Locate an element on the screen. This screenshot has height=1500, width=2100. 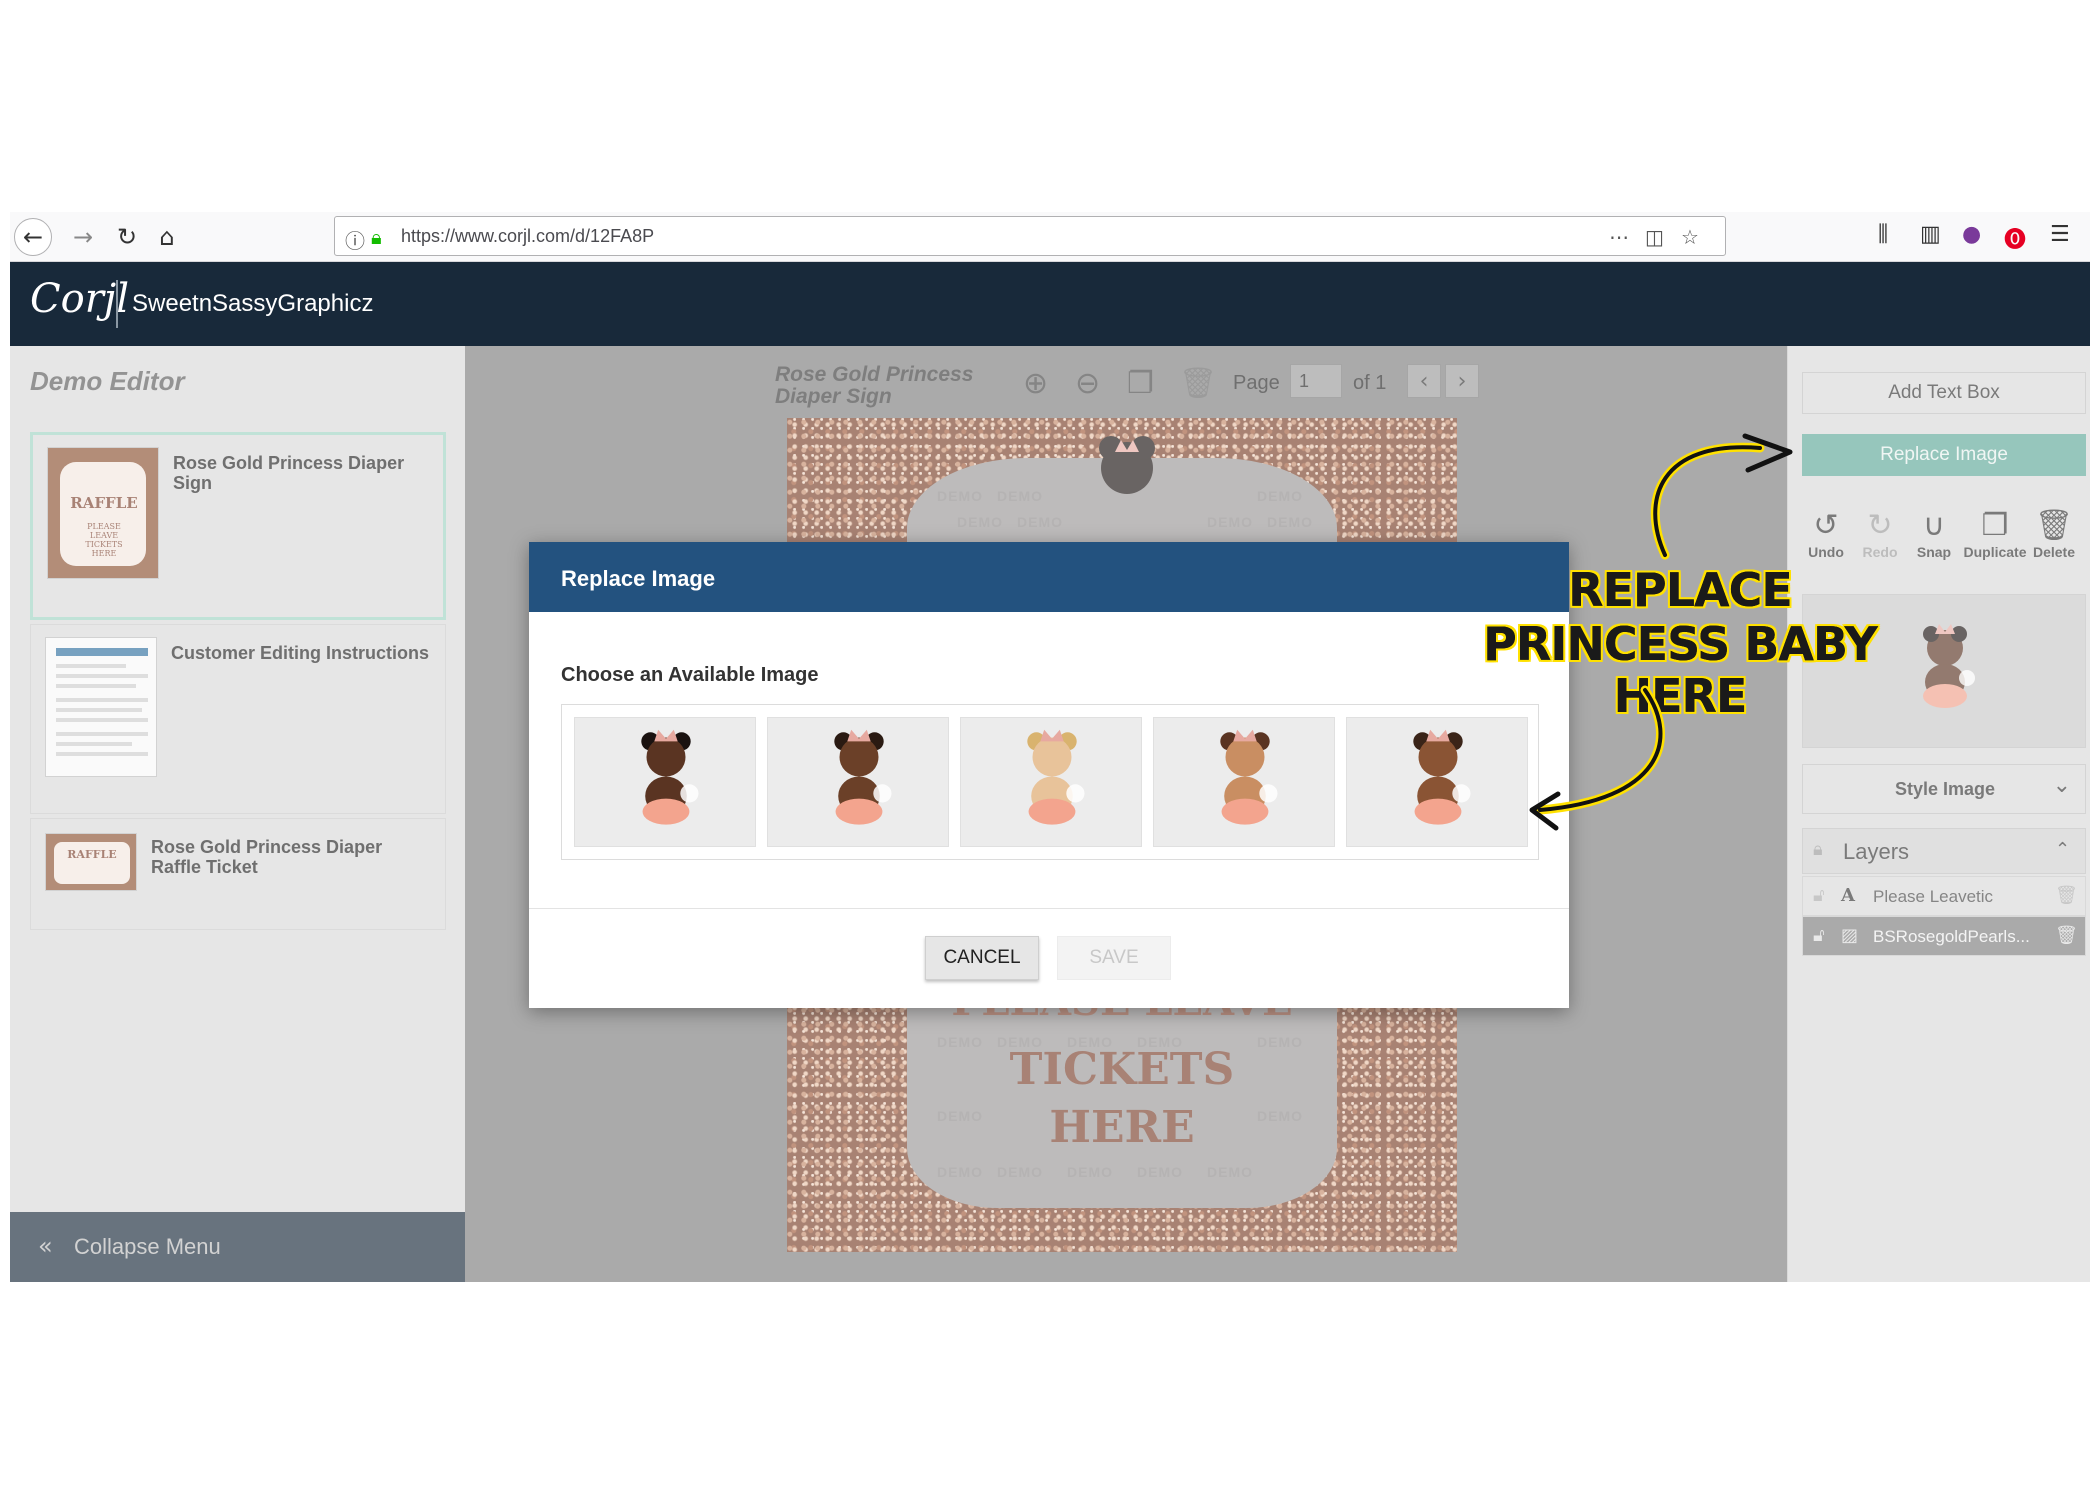
library-icon: ⫼ is located at coordinates (1883, 234).